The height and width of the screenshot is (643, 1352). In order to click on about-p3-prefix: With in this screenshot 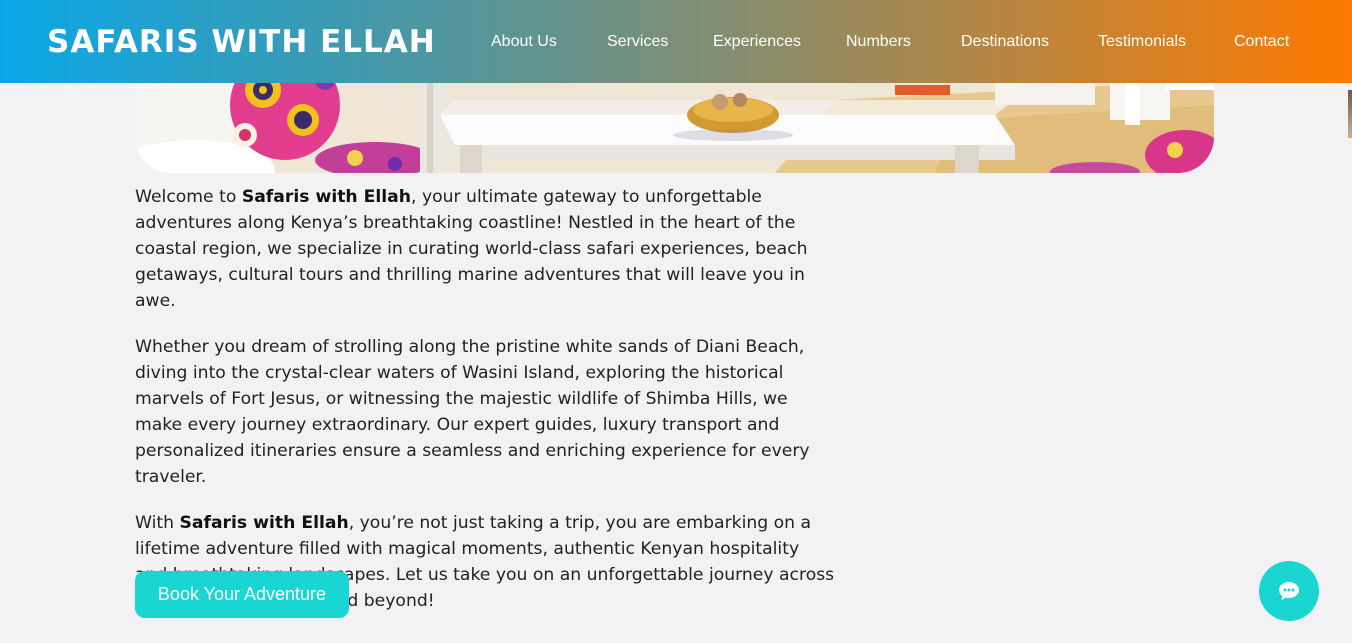, I will do `click(157, 523)`.